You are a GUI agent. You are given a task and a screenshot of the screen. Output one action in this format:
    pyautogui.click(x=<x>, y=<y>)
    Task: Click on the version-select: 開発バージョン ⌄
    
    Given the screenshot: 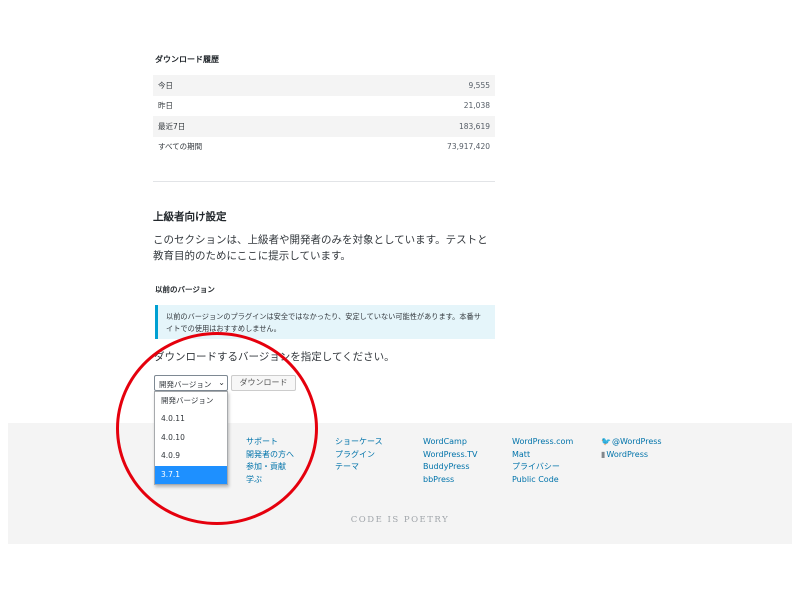 What is the action you would take?
    pyautogui.click(x=191, y=383)
    